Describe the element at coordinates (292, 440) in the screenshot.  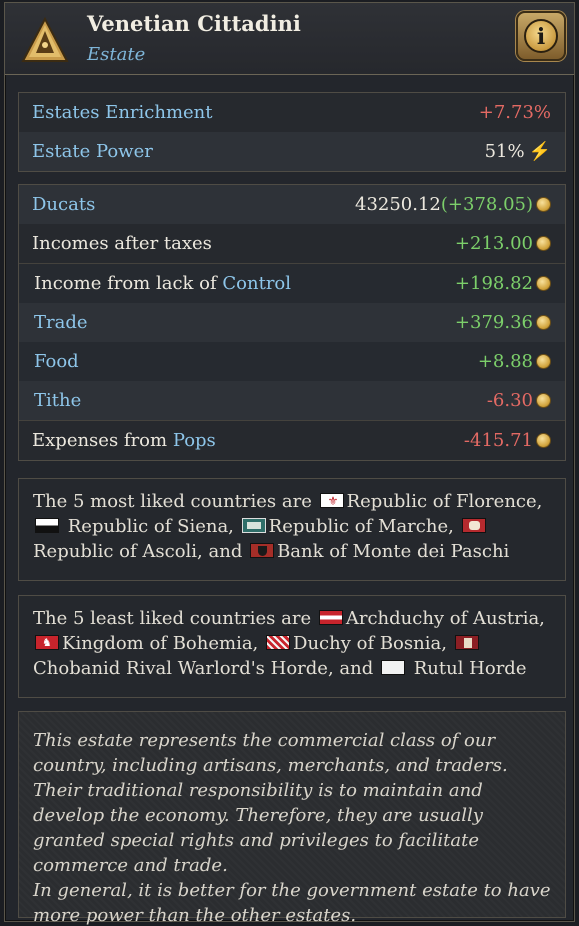
I see `expenses-row: Expenses from Pops -415.71` at that location.